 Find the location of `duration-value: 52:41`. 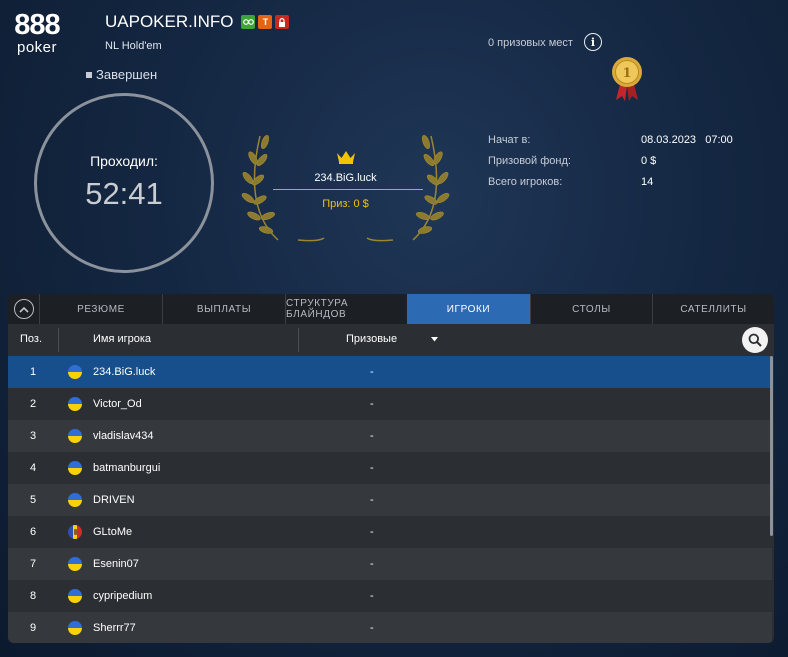

duration-value: 52:41 is located at coordinates (124, 193).